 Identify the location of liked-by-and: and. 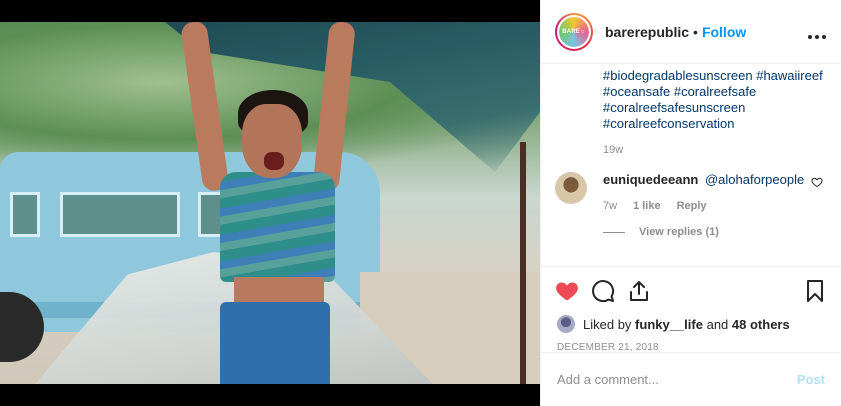
(717, 324).